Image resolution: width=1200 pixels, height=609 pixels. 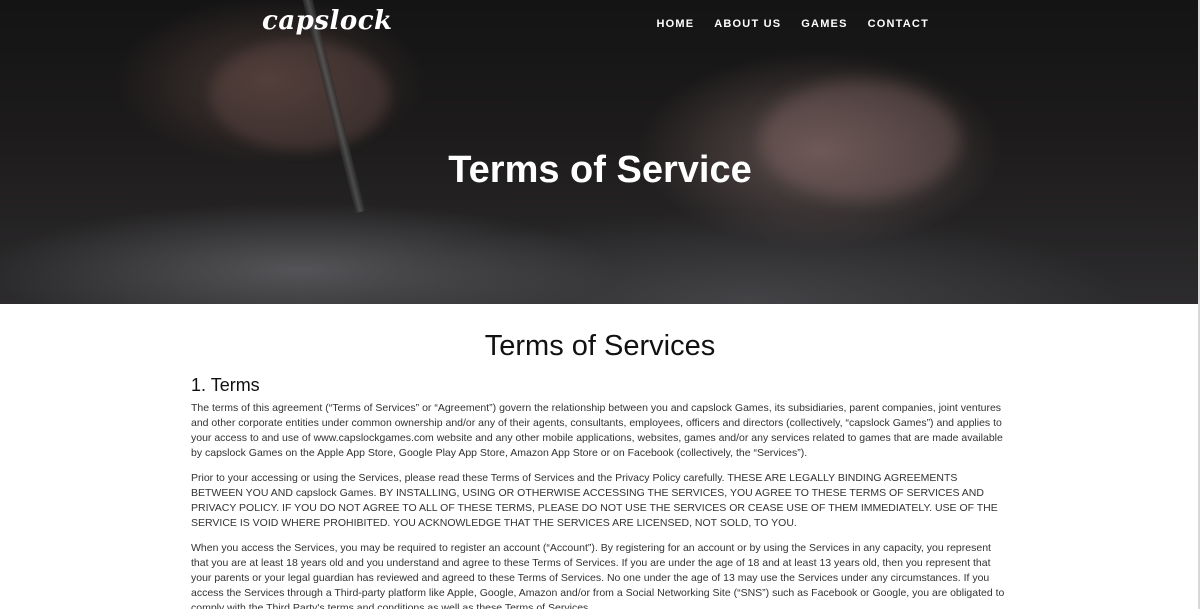 What do you see at coordinates (675, 24) in the screenshot?
I see `nav-home: HOME` at bounding box center [675, 24].